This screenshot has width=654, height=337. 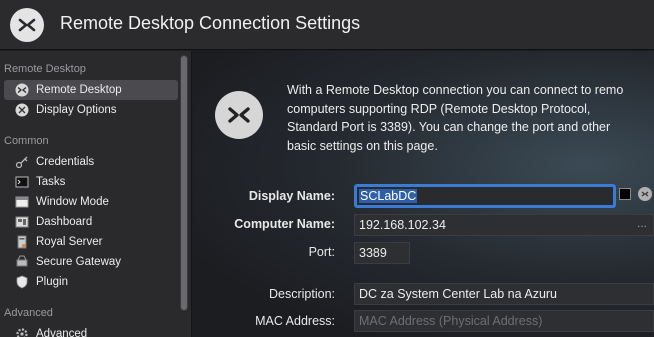 What do you see at coordinates (625, 194) in the screenshot?
I see `color-swatch` at bounding box center [625, 194].